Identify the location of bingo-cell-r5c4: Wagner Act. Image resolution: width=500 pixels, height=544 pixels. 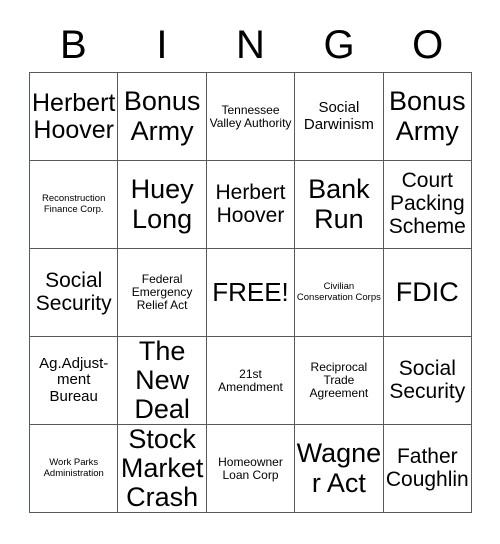
(339, 469).